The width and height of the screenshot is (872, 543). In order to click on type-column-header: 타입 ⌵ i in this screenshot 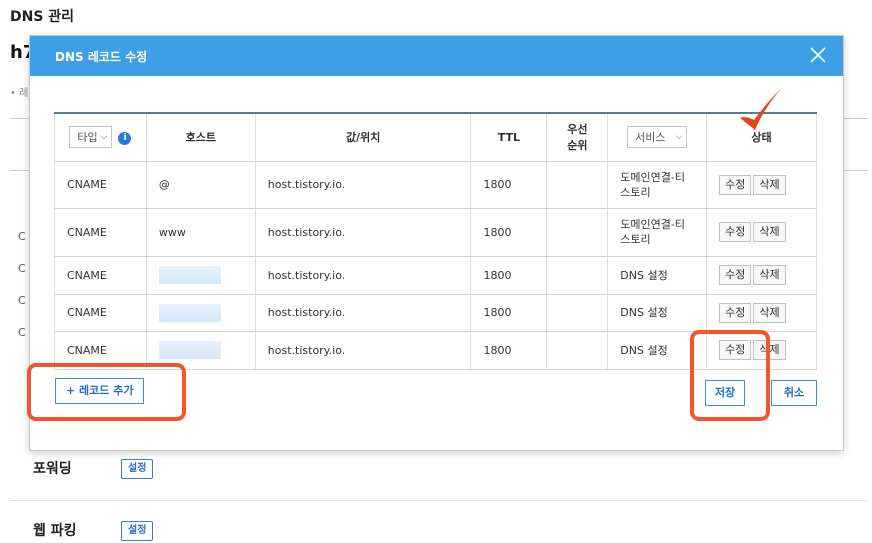, I will do `click(100, 137)`.